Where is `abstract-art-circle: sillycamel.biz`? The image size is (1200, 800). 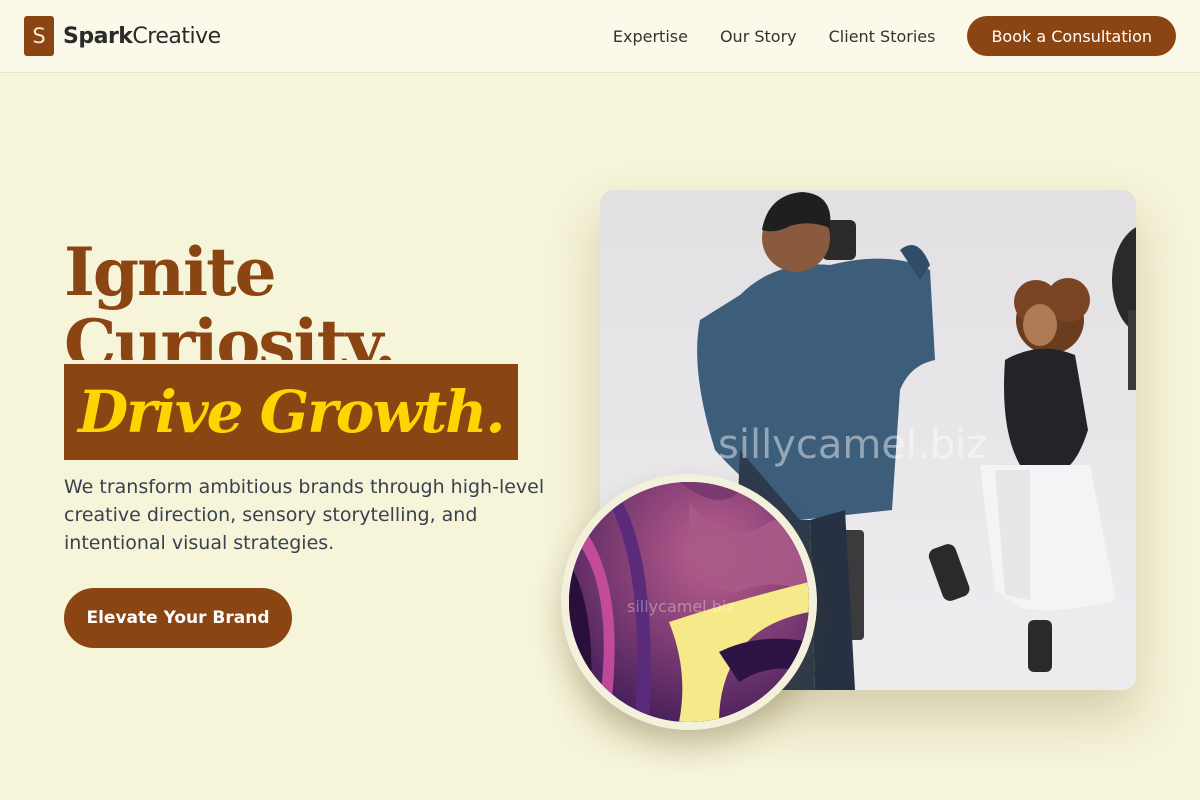 abstract-art-circle: sillycamel.biz is located at coordinates (689, 602).